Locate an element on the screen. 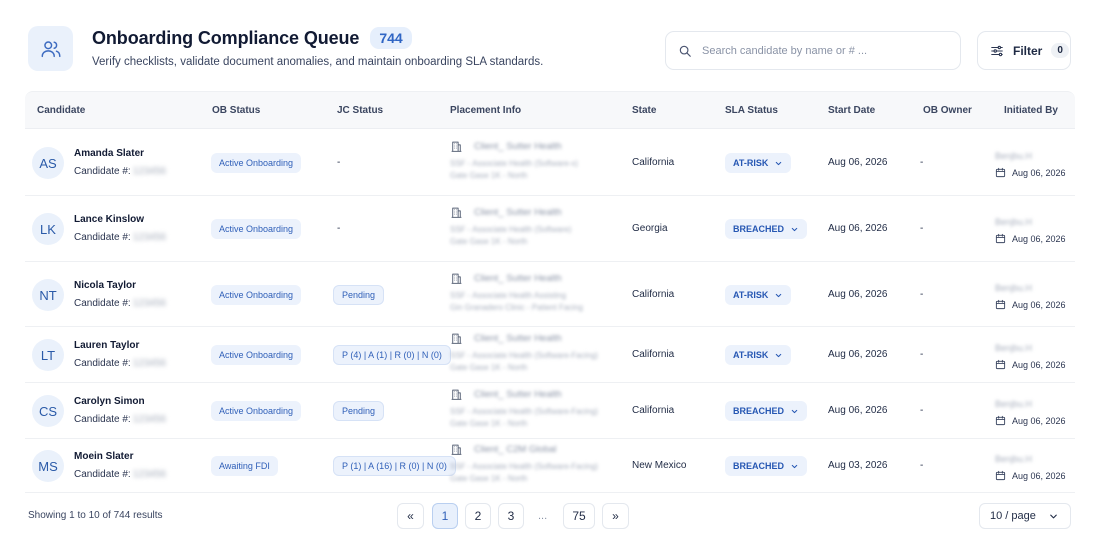 This screenshot has width=1100, height=549. page-button-last: 75 is located at coordinates (579, 516).